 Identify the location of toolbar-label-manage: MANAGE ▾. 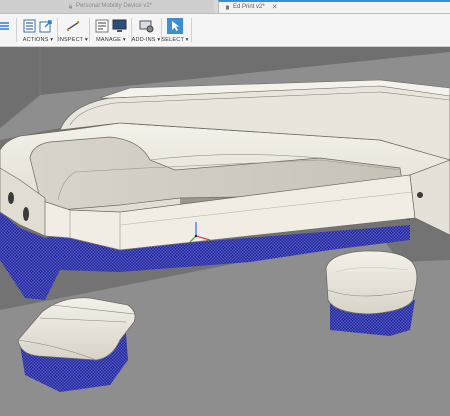
(111, 40).